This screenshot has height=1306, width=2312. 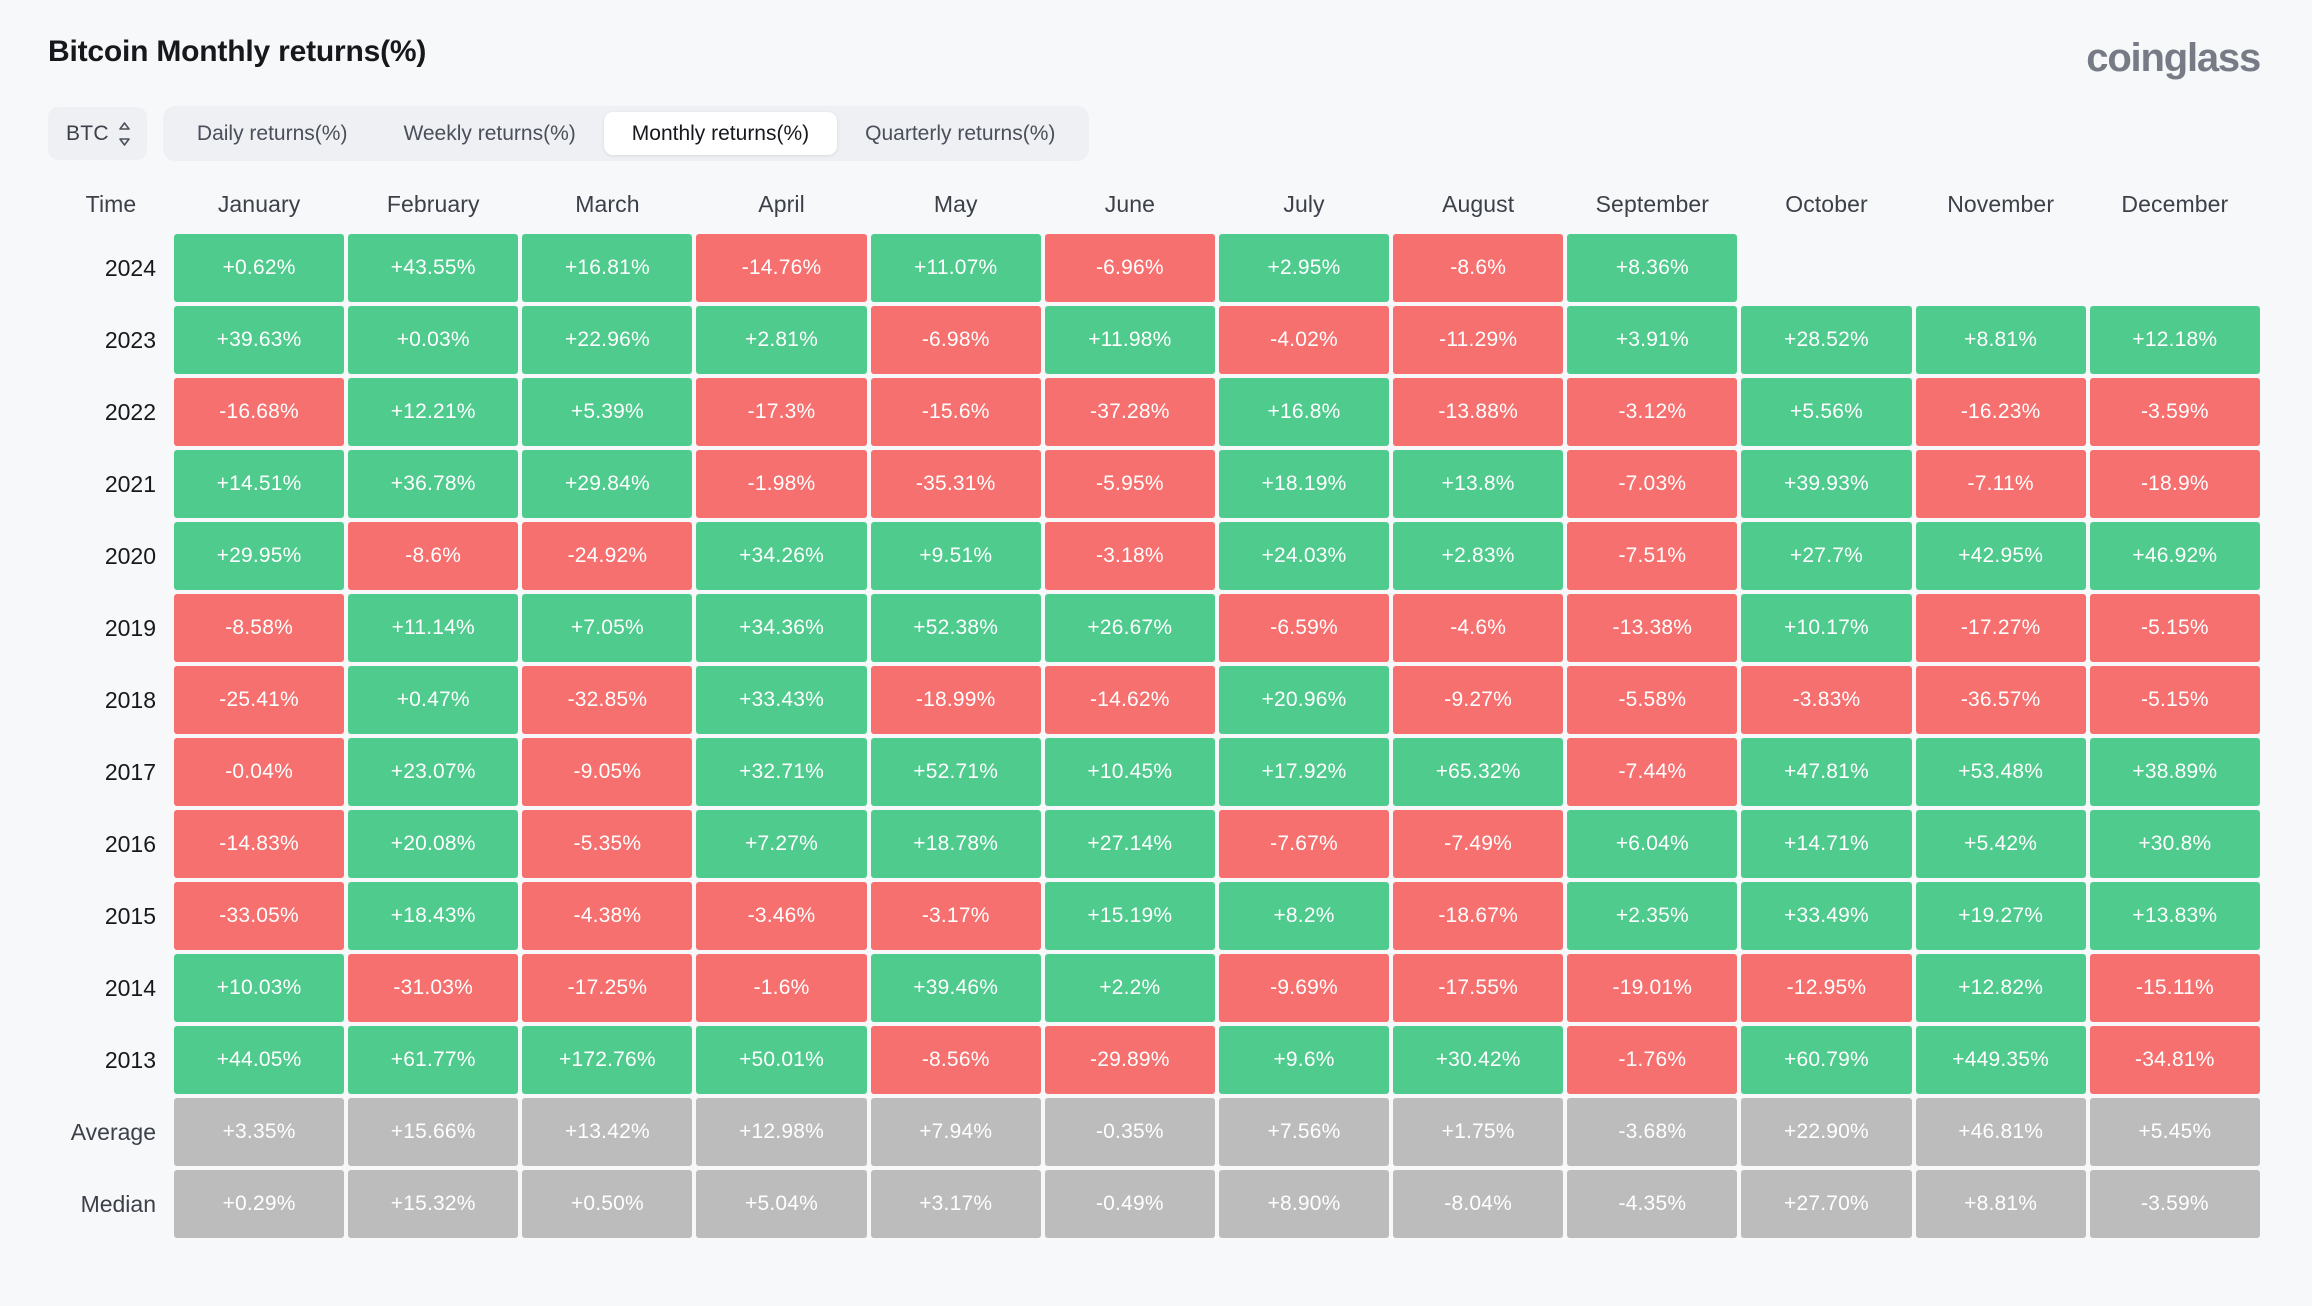 I want to click on return-cell: +52.71%, so click(x=955, y=772).